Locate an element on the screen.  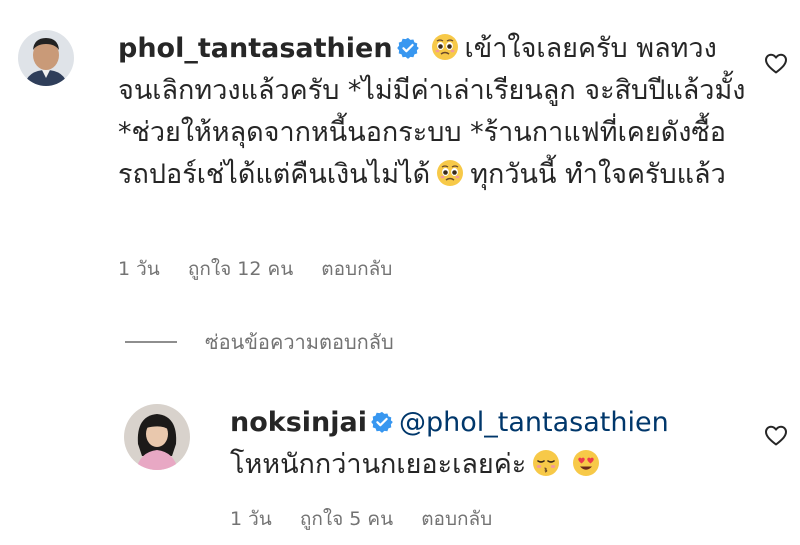
reply-meta: 1 วัน ถูกใจ 5 คน ตอบกลับ is located at coordinates (372, 519).